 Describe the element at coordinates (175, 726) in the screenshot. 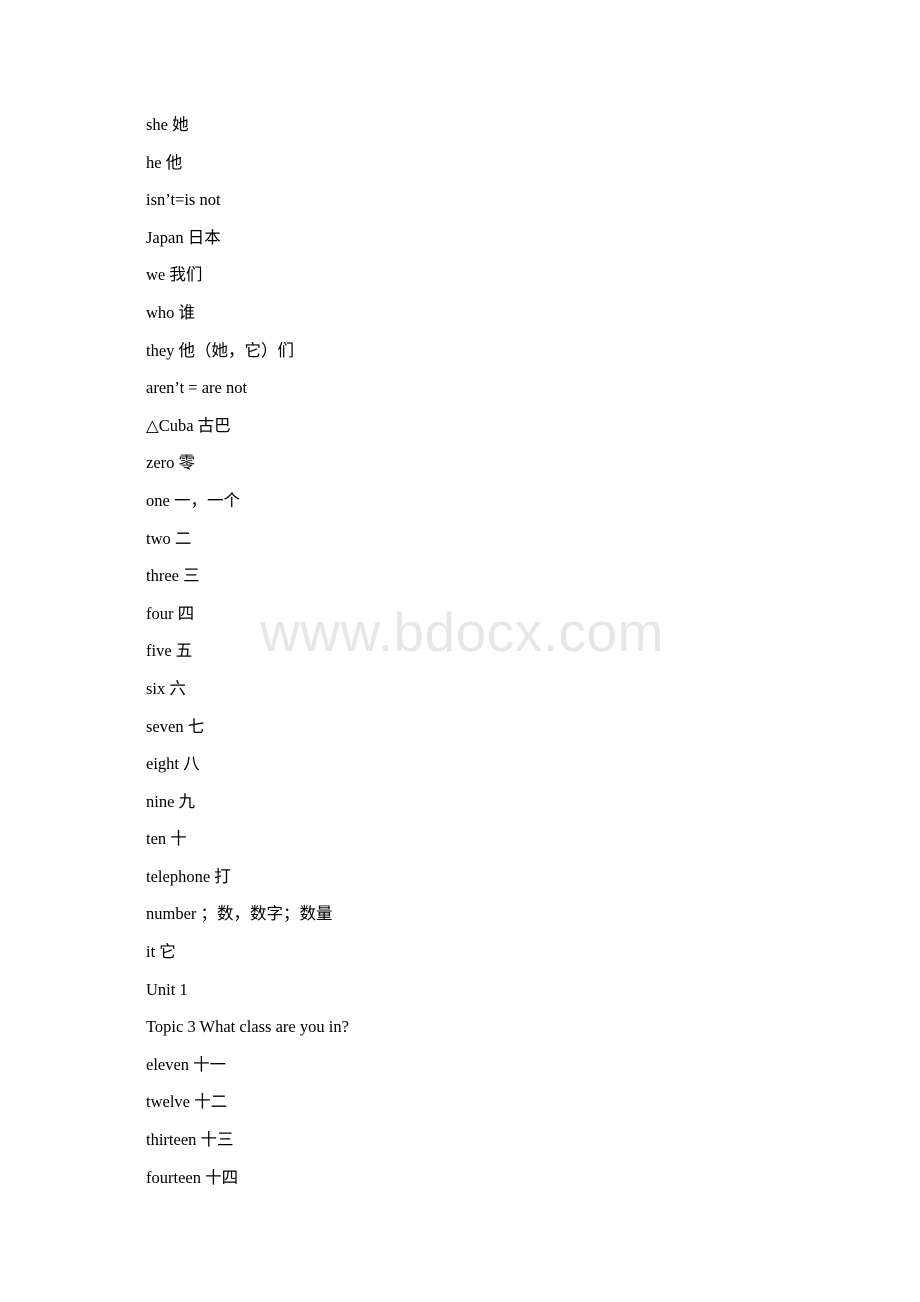

I see `vocabulary-line: seven 七` at that location.